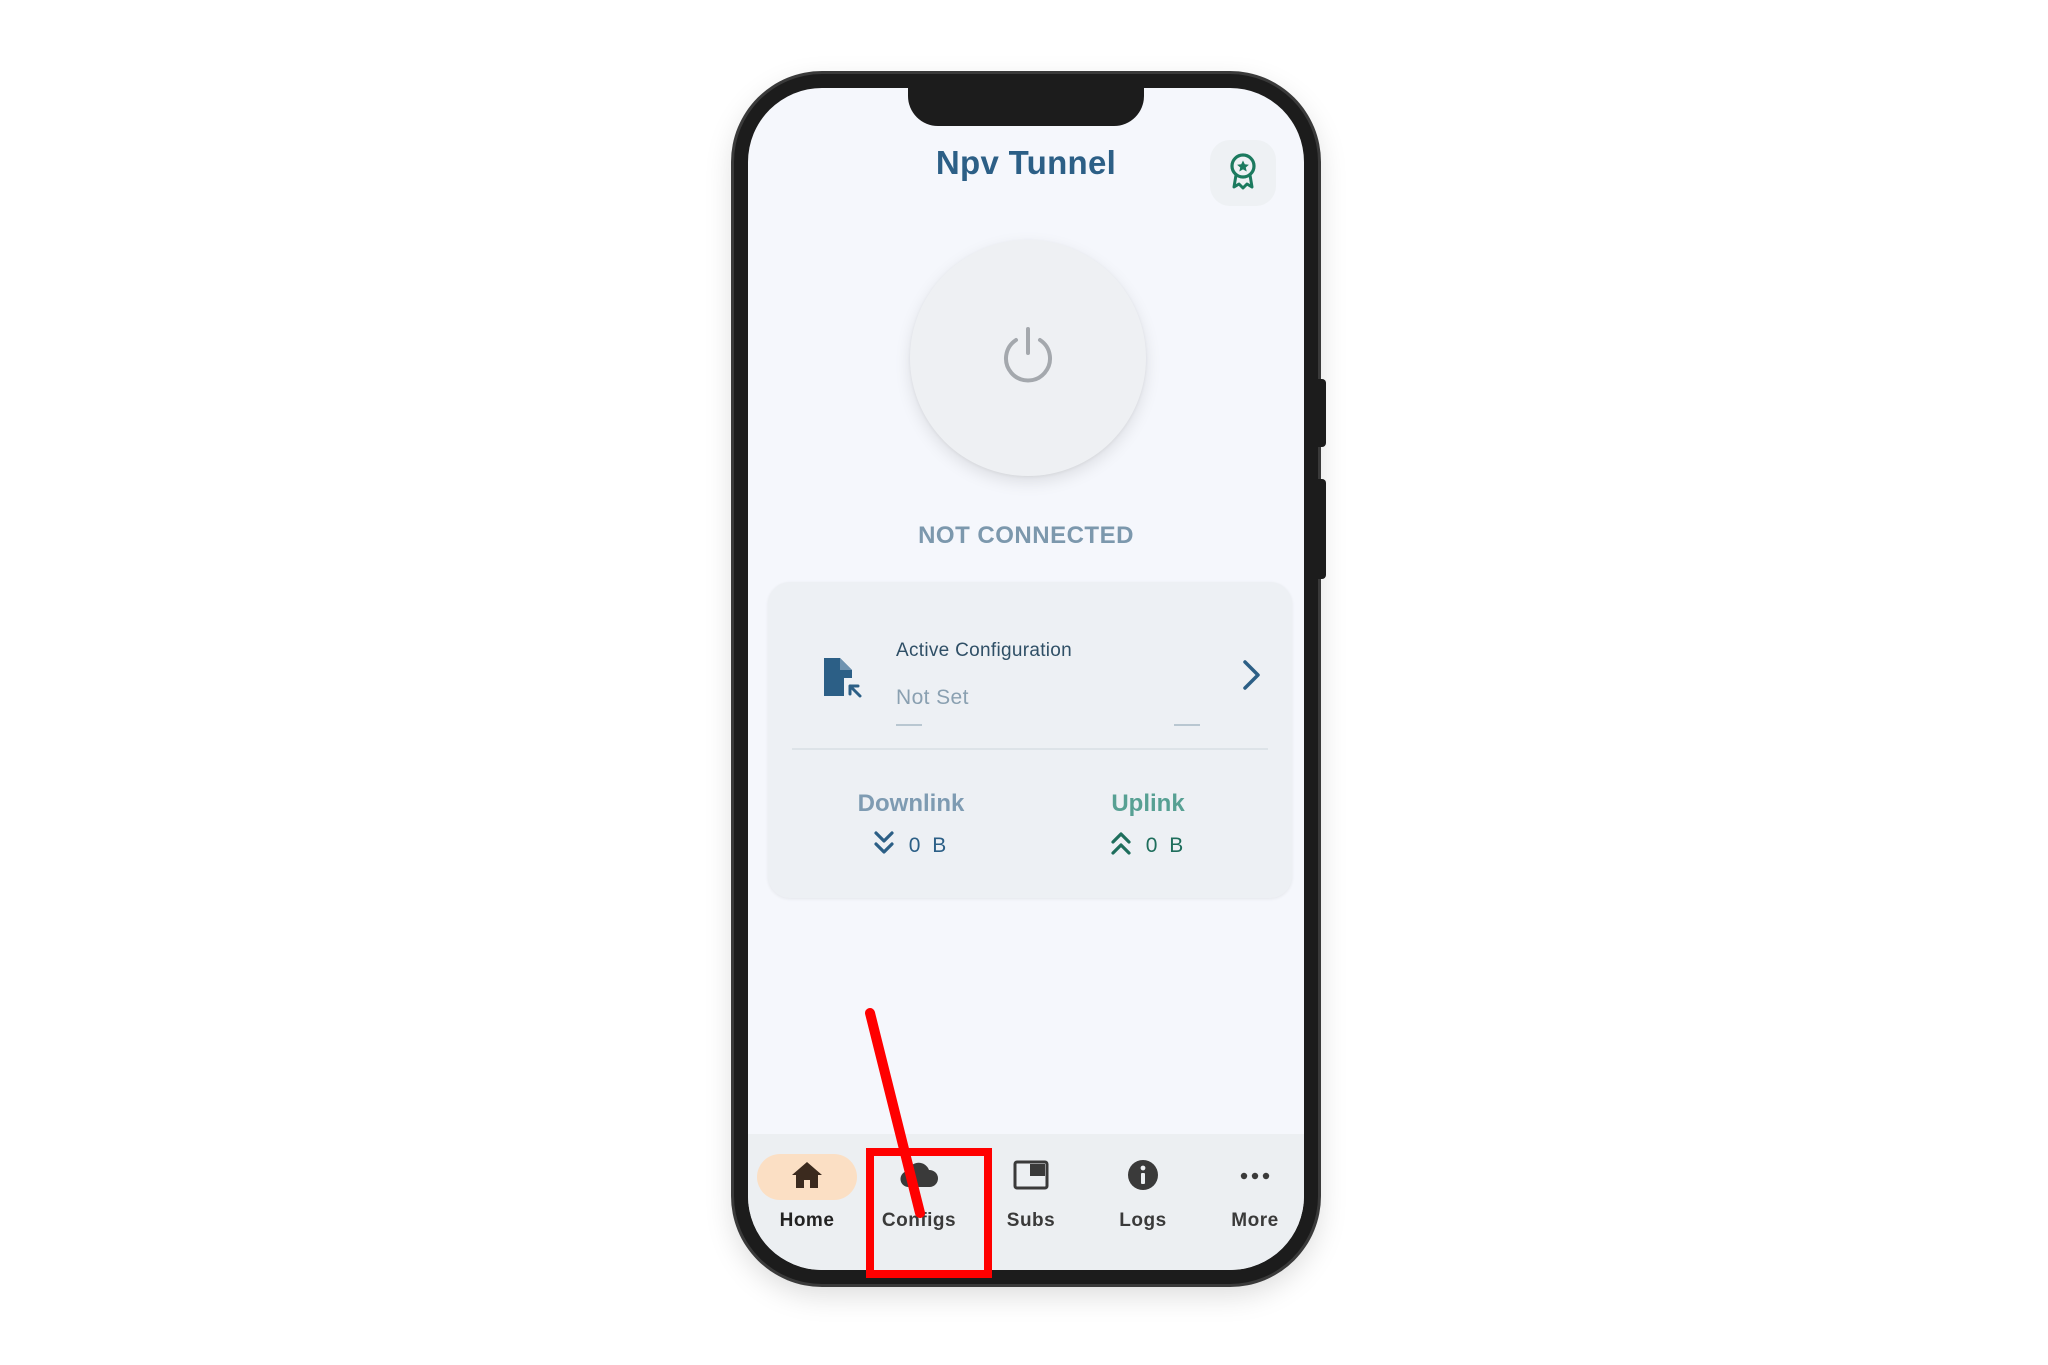  I want to click on nav-logs: Logs, so click(1143, 1204).